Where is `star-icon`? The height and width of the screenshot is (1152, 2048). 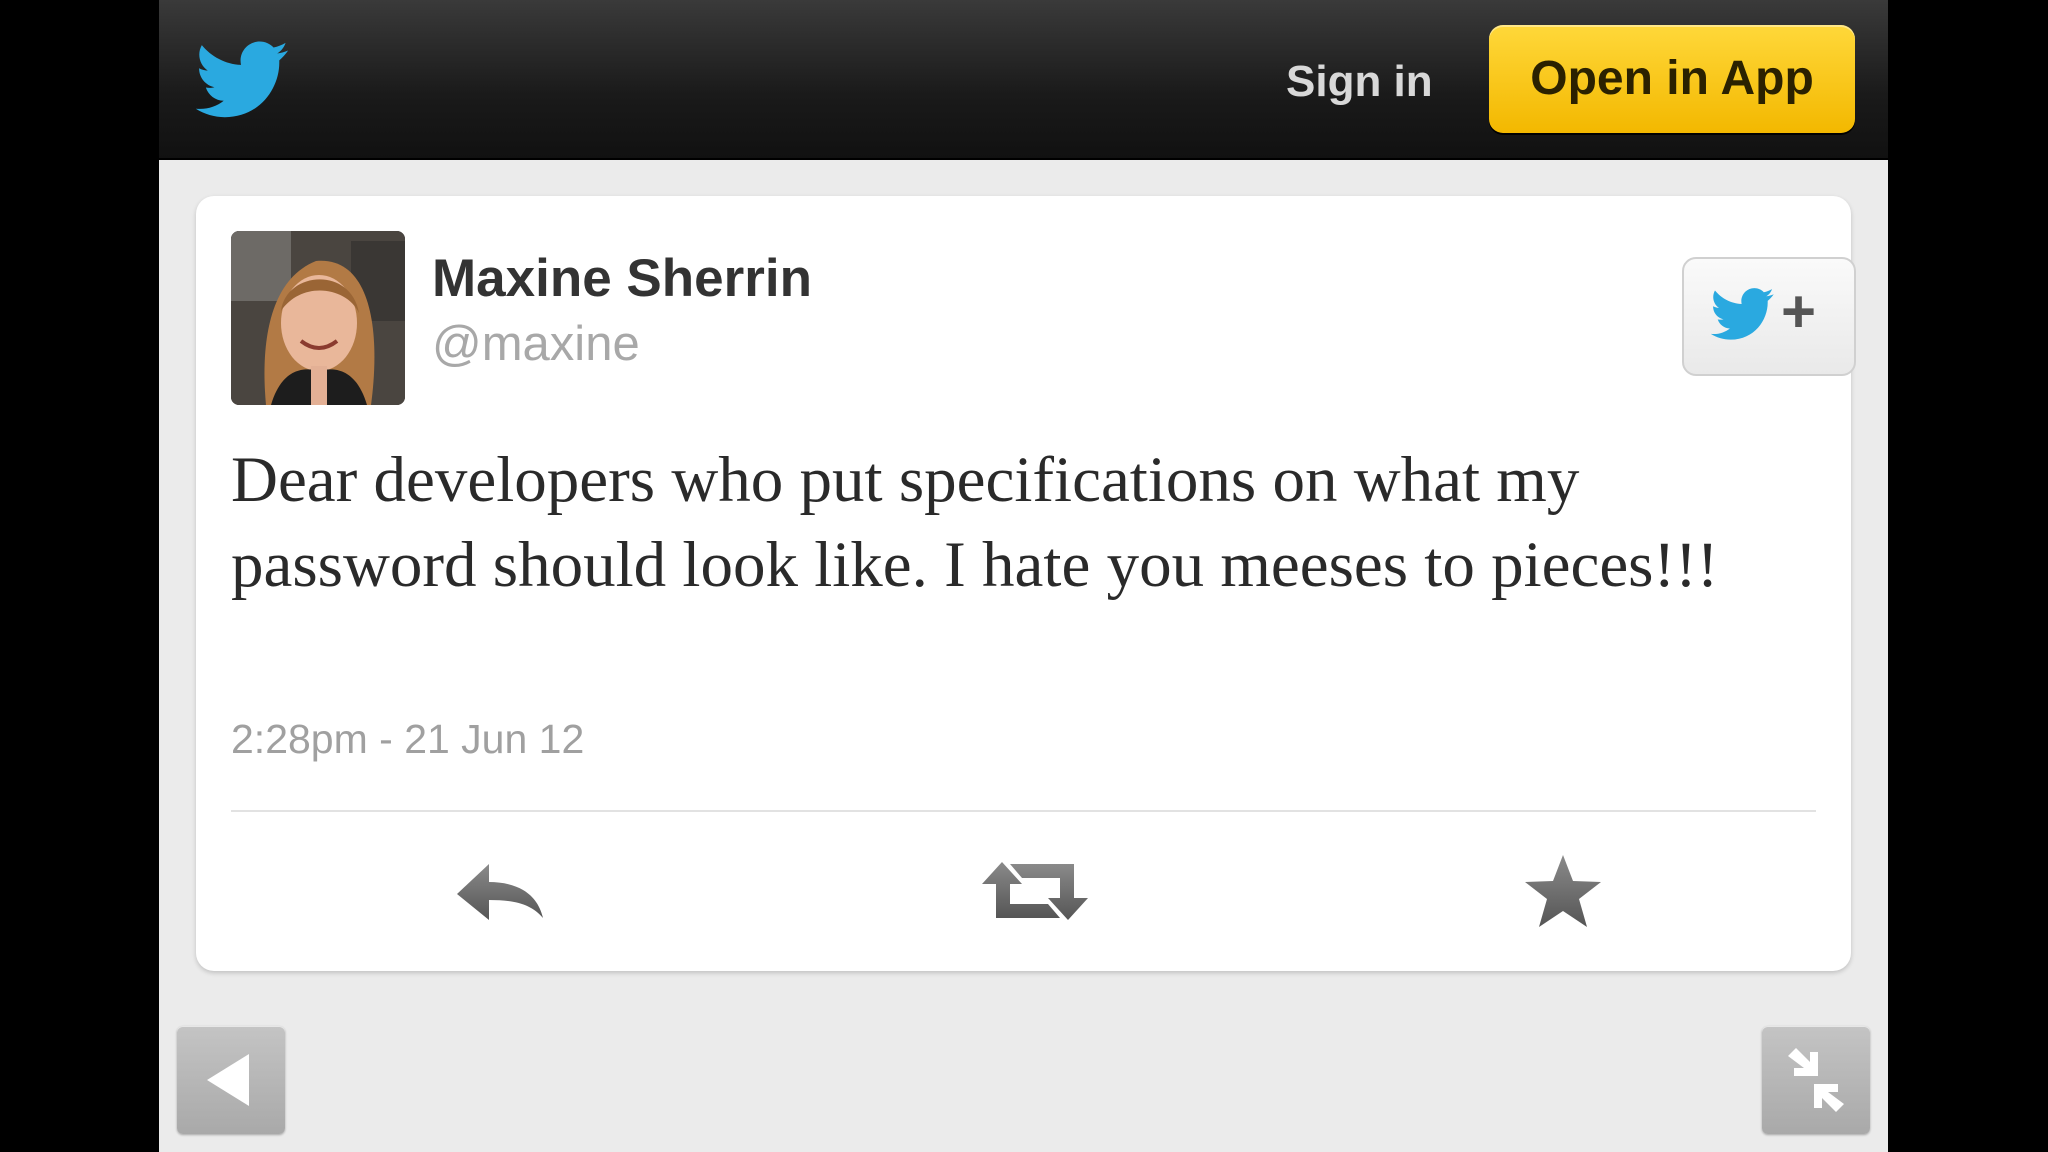
star-icon is located at coordinates (1563, 891).